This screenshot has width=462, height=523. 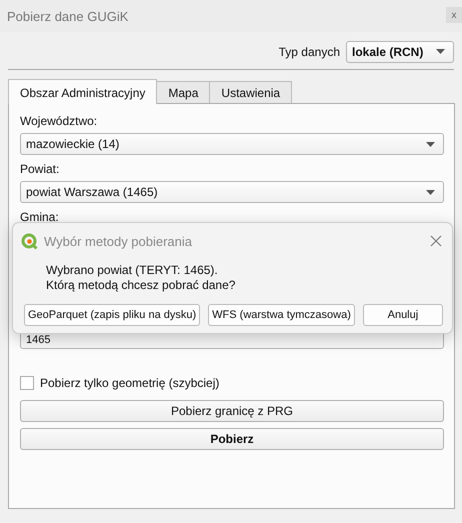 I want to click on tab: Obszar Administracyjny, so click(x=83, y=91).